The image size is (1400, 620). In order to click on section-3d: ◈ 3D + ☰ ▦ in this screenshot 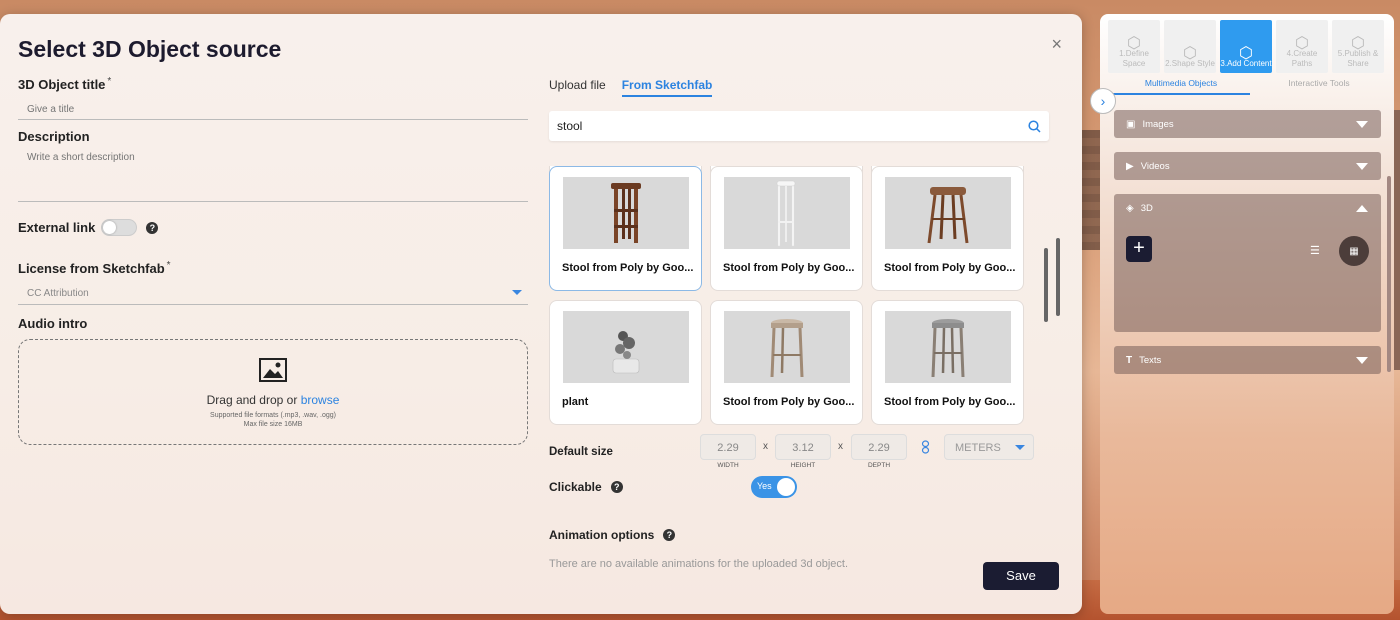, I will do `click(1247, 263)`.